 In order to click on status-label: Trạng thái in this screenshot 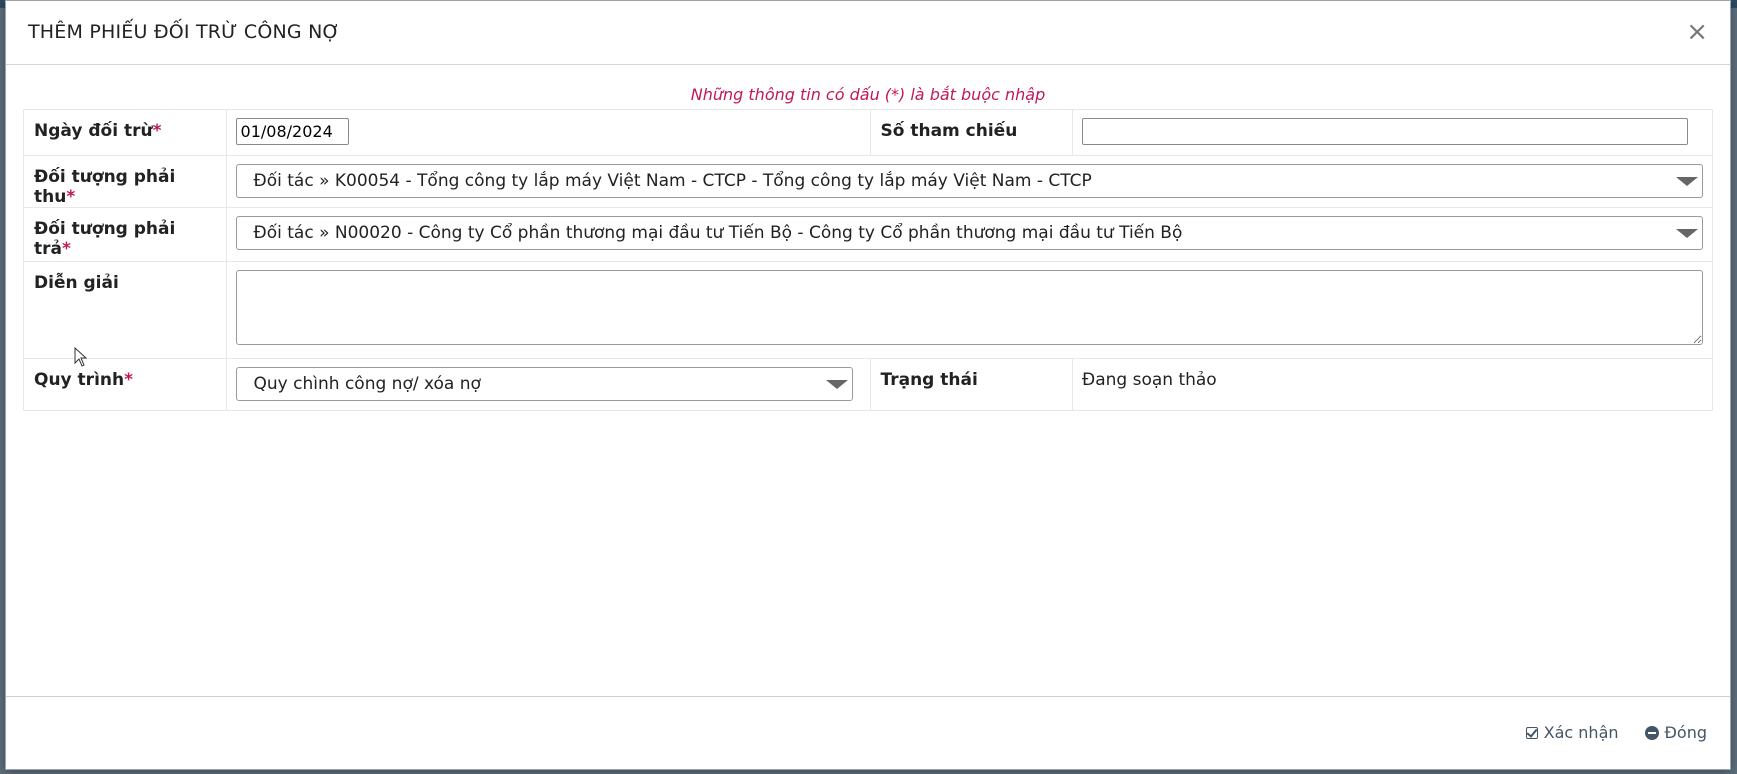, I will do `click(971, 384)`.